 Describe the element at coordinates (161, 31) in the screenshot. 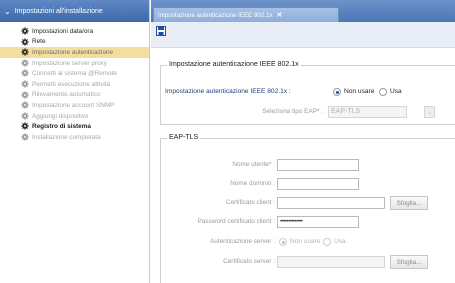

I see `save-icon` at that location.